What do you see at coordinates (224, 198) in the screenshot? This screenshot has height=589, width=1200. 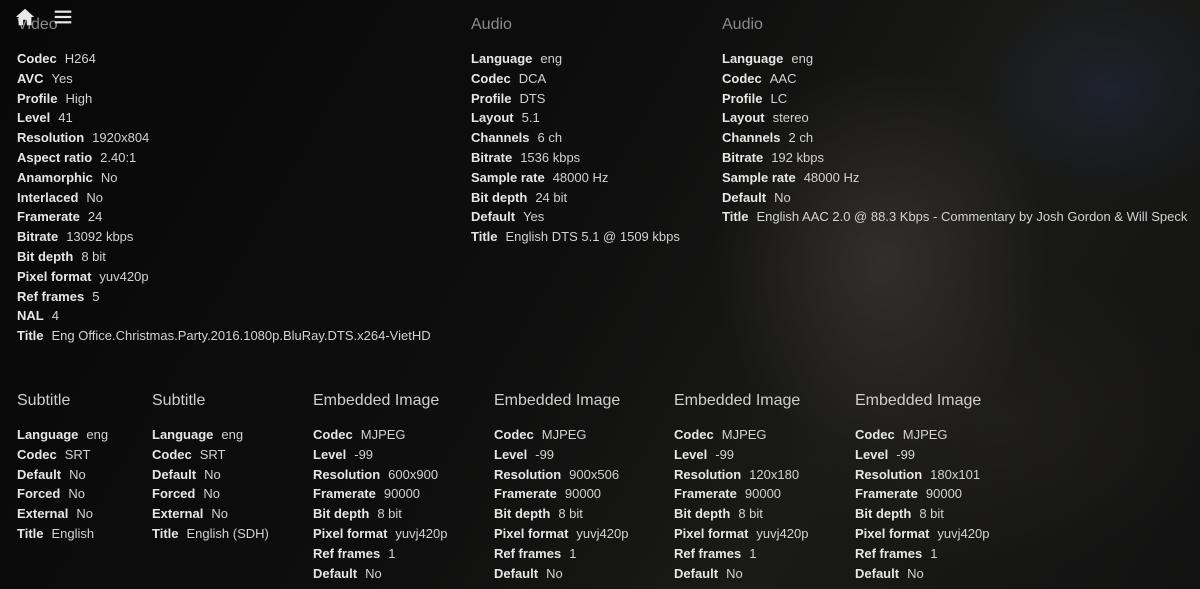 I see `info-row: Interlaced No` at bounding box center [224, 198].